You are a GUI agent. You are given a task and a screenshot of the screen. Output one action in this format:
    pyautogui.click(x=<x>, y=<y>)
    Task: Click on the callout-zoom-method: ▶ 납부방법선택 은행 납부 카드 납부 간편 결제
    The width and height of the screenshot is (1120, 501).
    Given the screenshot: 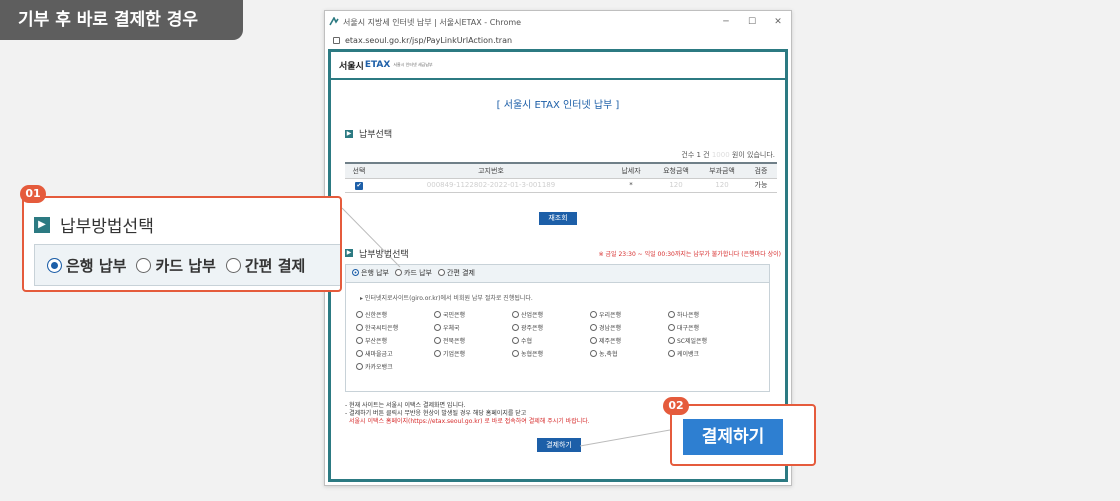 What is the action you would take?
    pyautogui.click(x=182, y=244)
    